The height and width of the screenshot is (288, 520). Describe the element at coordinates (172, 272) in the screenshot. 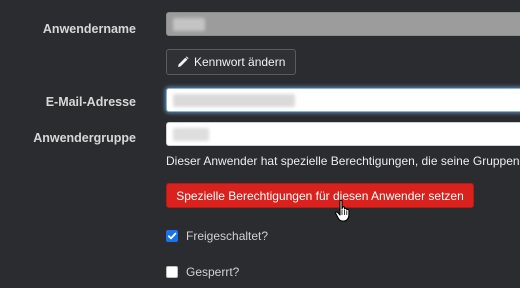

I see `locked-checkbox` at that location.